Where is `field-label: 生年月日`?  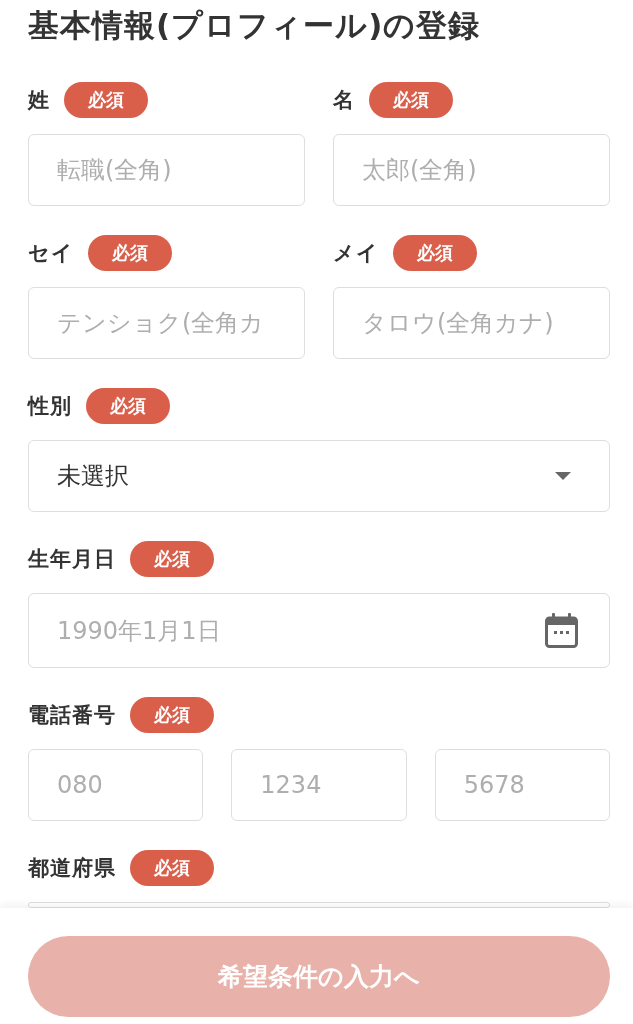 field-label: 生年月日 is located at coordinates (72, 559).